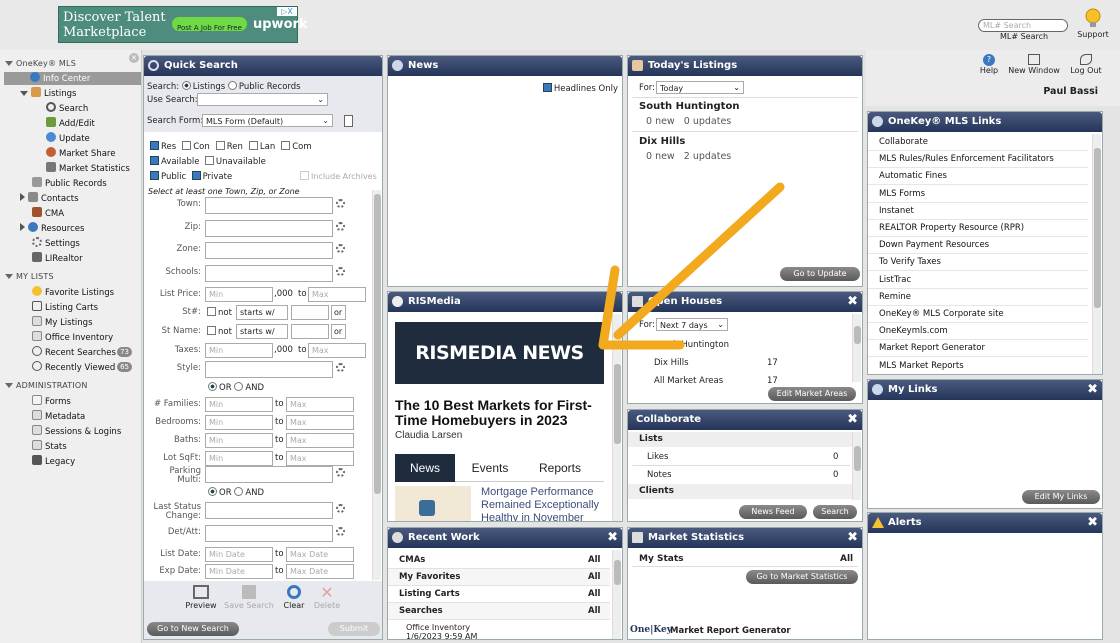 The width and height of the screenshot is (1120, 643). Describe the element at coordinates (262, 312) in the screenshot. I see `street-starts-with-select: starts w/` at that location.